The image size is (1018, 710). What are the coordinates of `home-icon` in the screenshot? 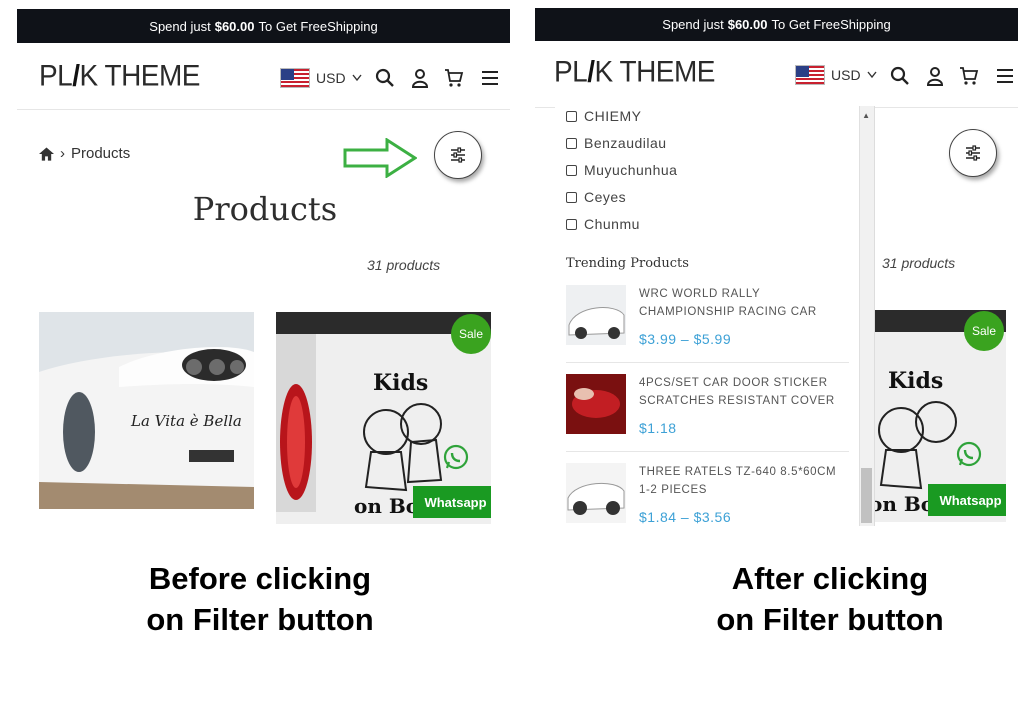 It's located at (46, 153).